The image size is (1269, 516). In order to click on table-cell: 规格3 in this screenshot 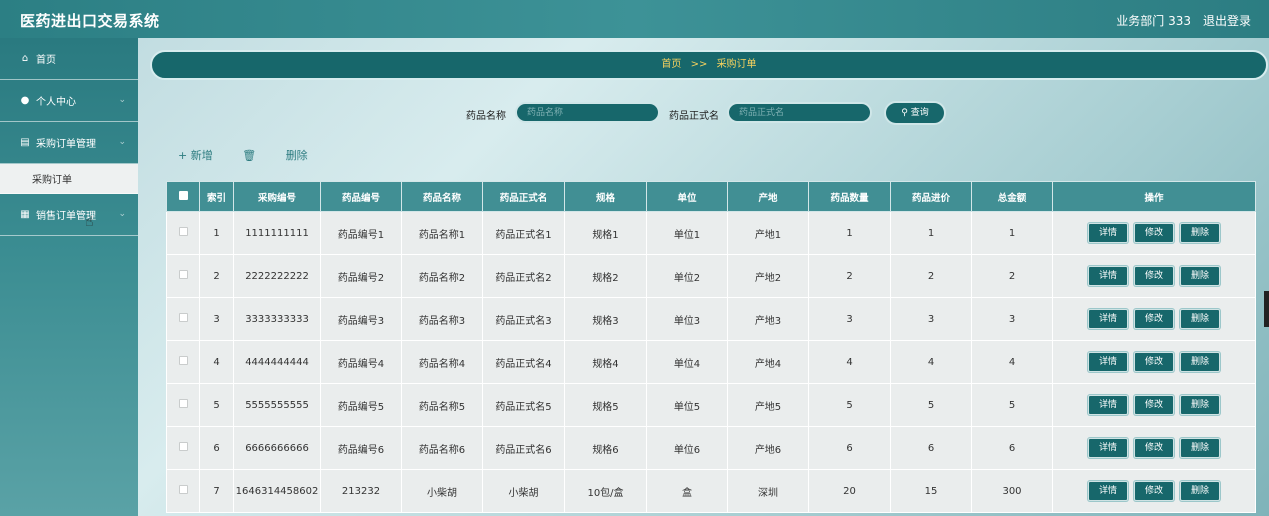, I will do `click(605, 319)`.